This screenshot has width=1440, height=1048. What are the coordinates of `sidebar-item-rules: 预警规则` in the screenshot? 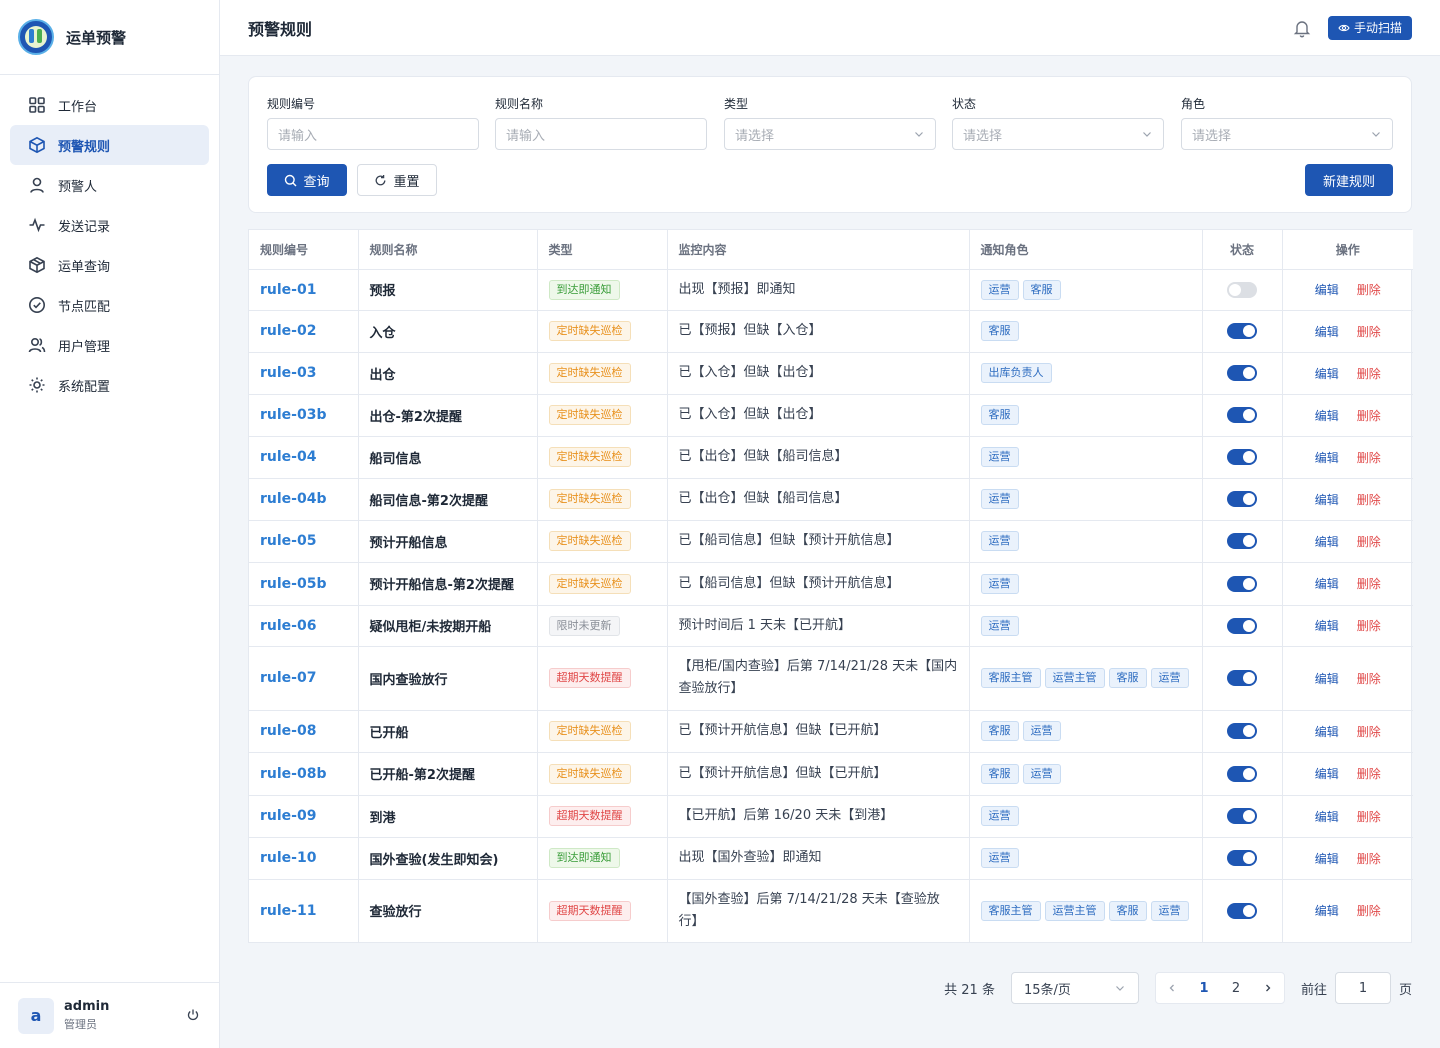 It's located at (109, 145).